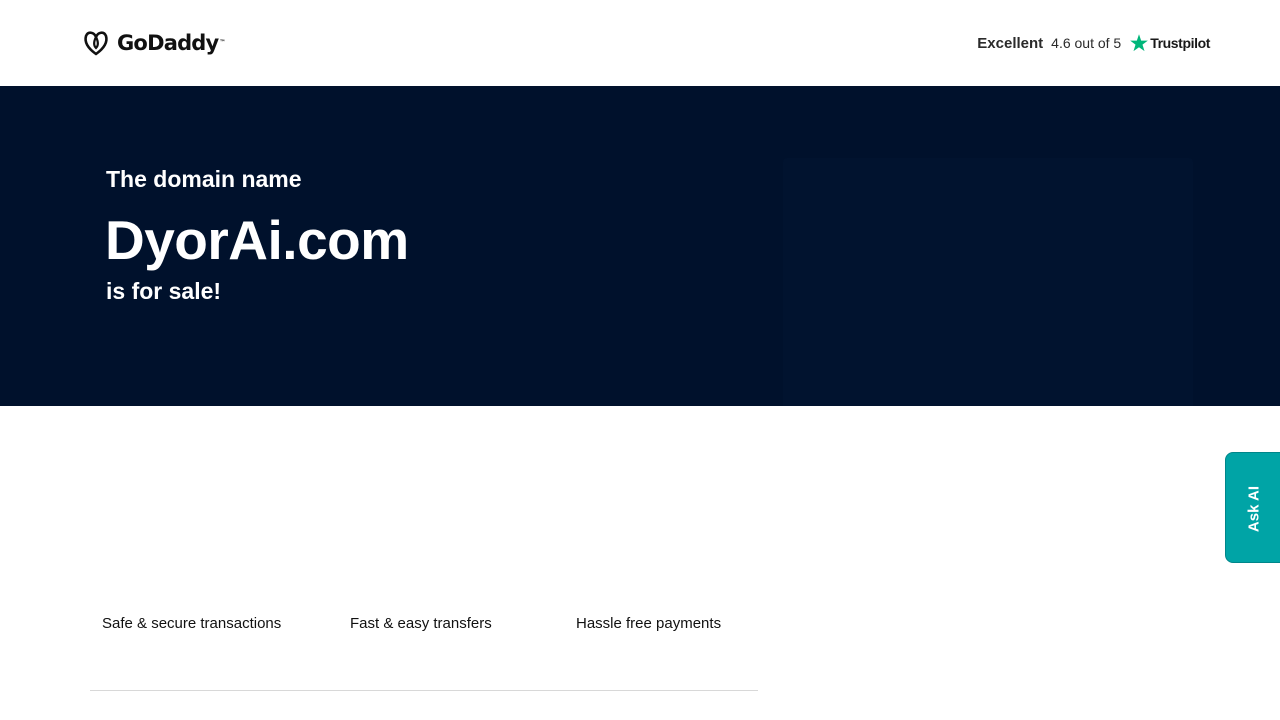 Image resolution: width=1280 pixels, height=720 pixels. I want to click on section-divider, so click(424, 690).